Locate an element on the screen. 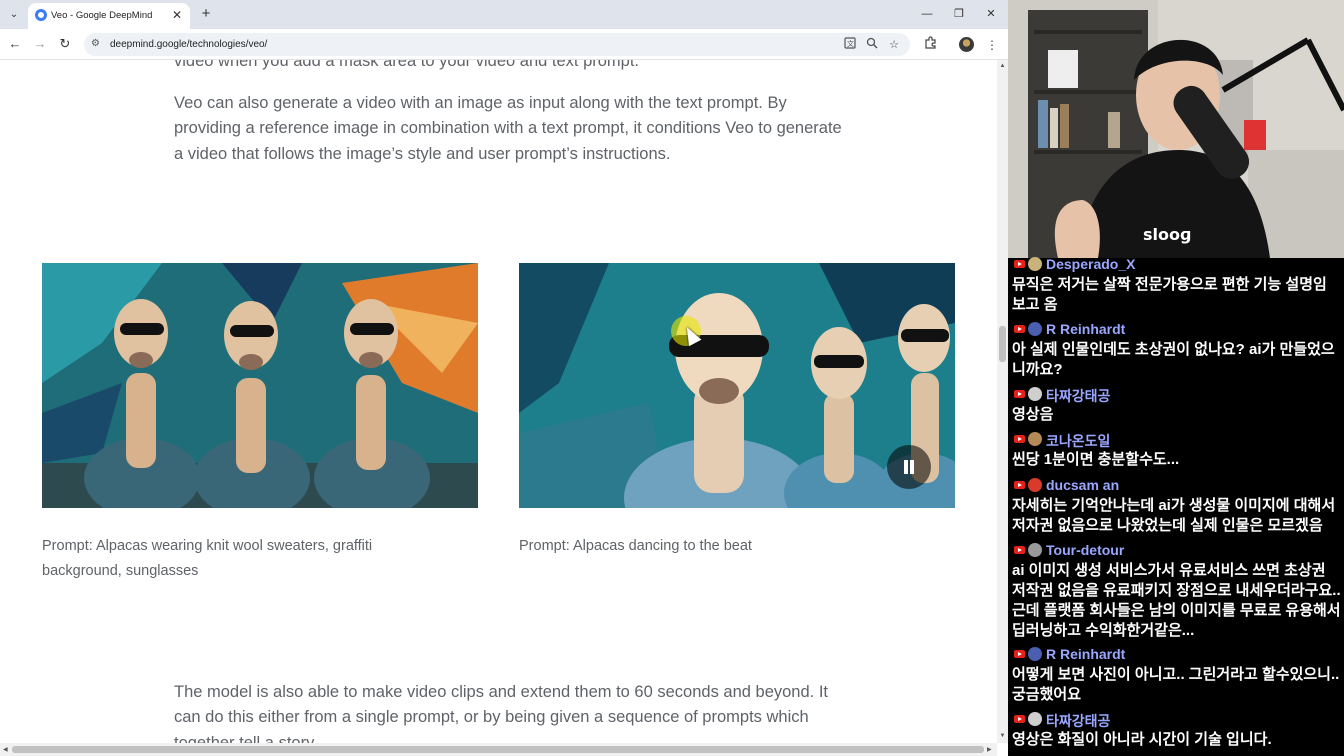 The width and height of the screenshot is (1344, 756). scroll-left-icon: ◀ is located at coordinates (5, 749).